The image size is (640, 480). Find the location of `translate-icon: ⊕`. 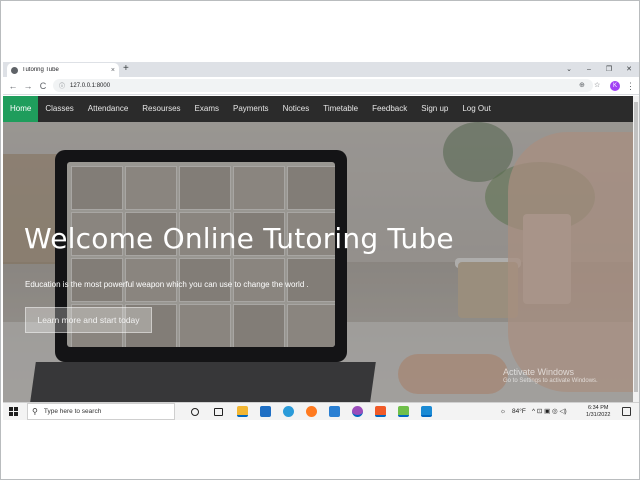

translate-icon: ⊕ is located at coordinates (582, 86).